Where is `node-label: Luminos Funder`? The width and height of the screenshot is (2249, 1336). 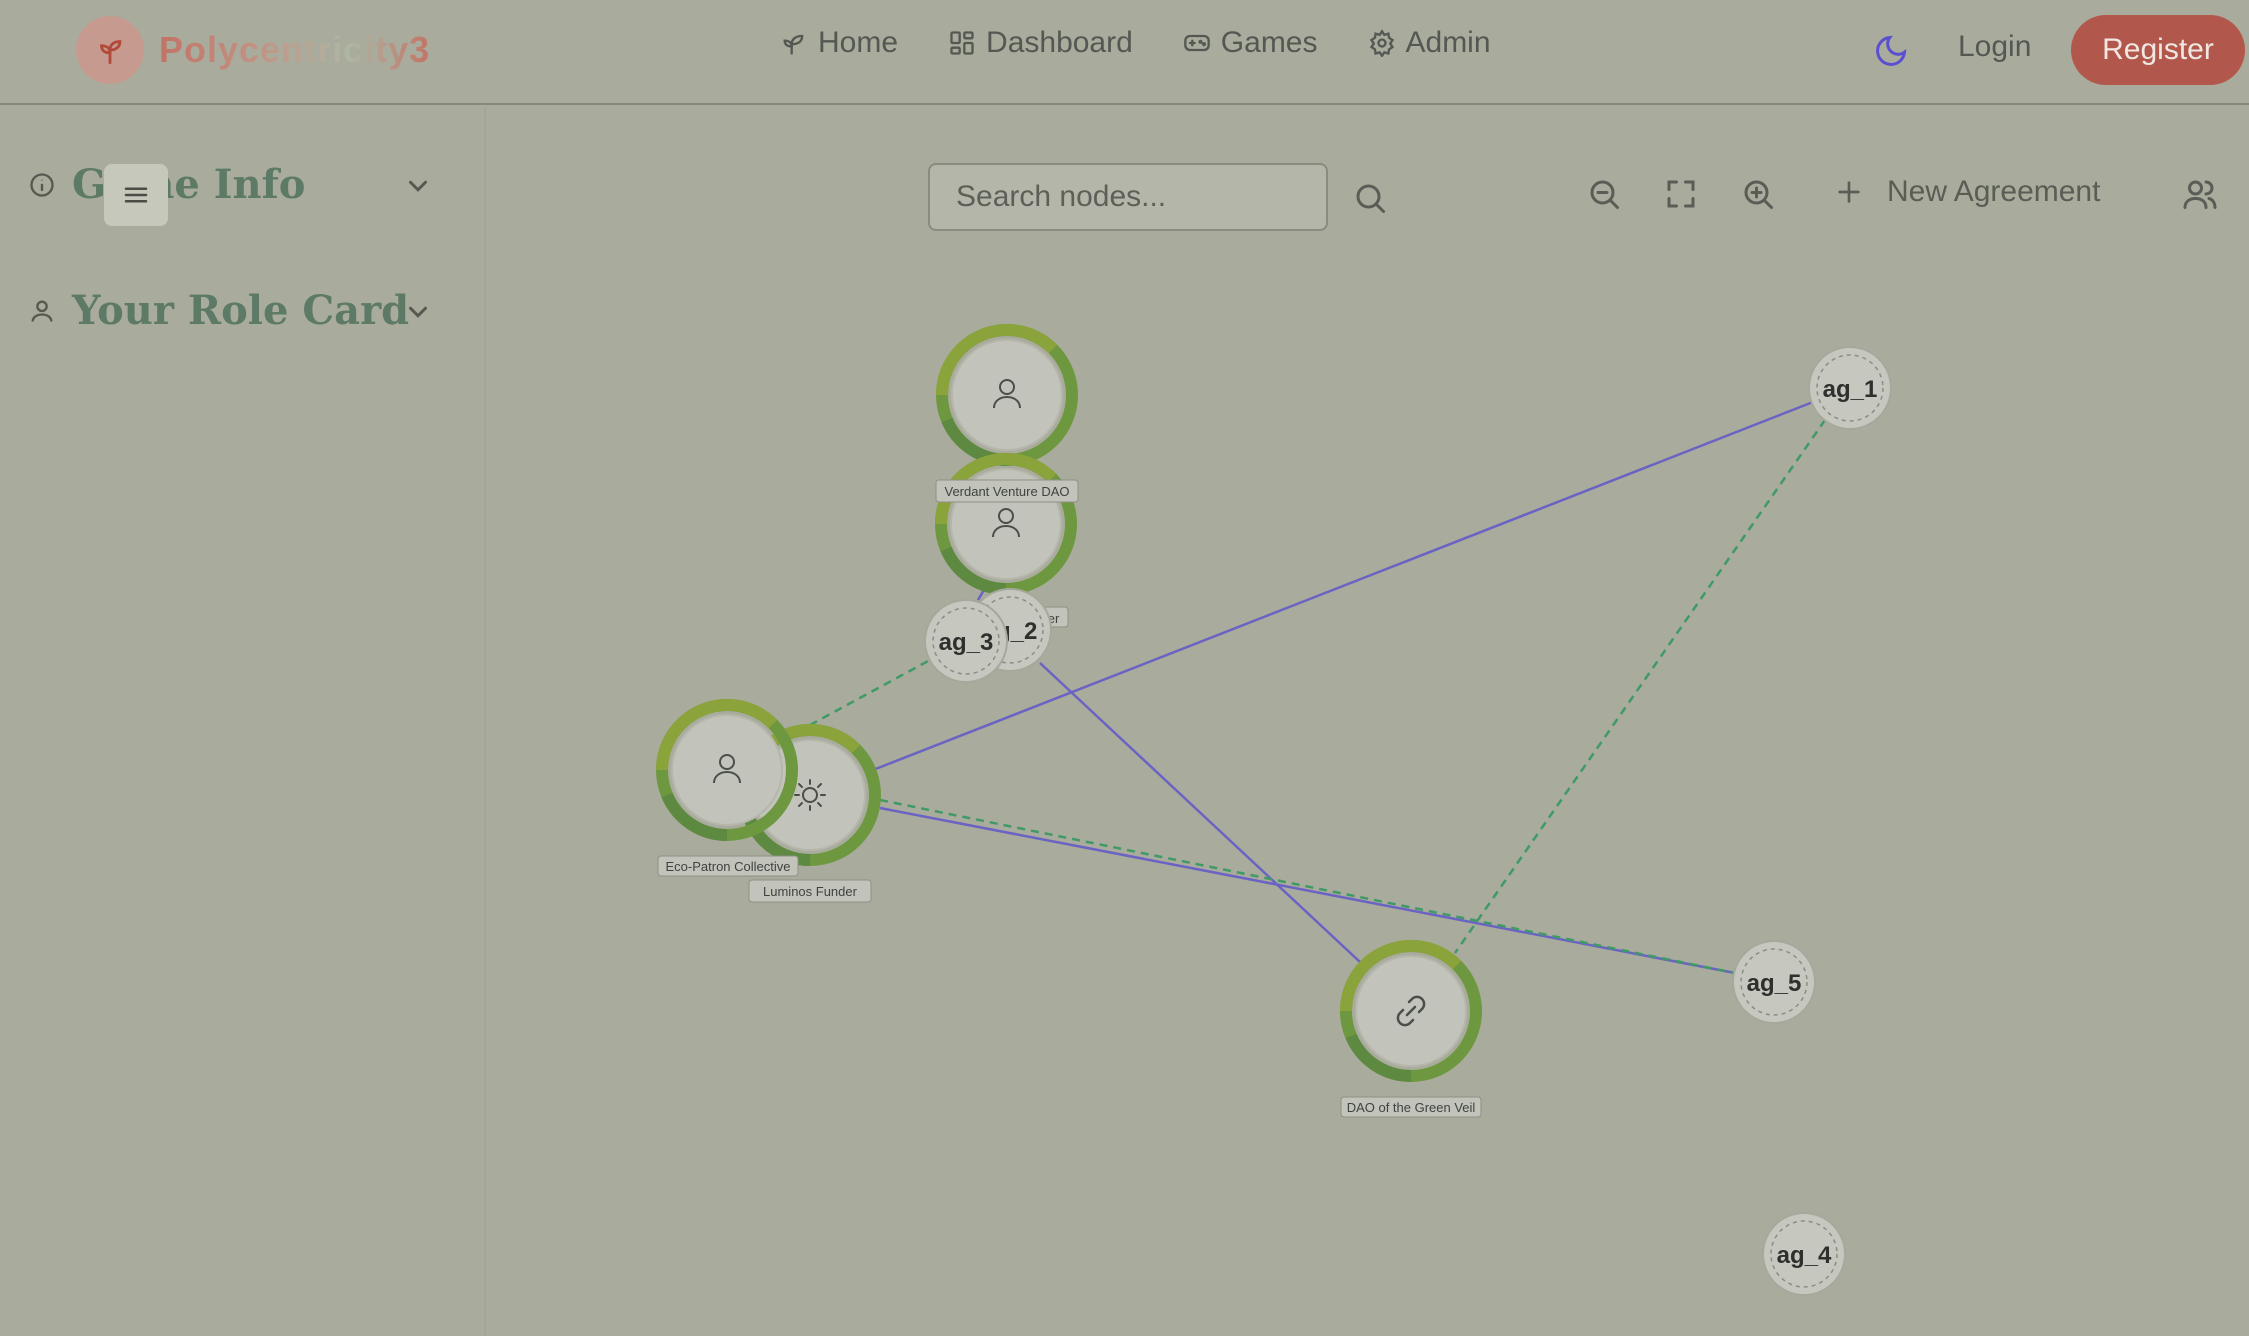
node-label: Luminos Funder is located at coordinates (810, 891).